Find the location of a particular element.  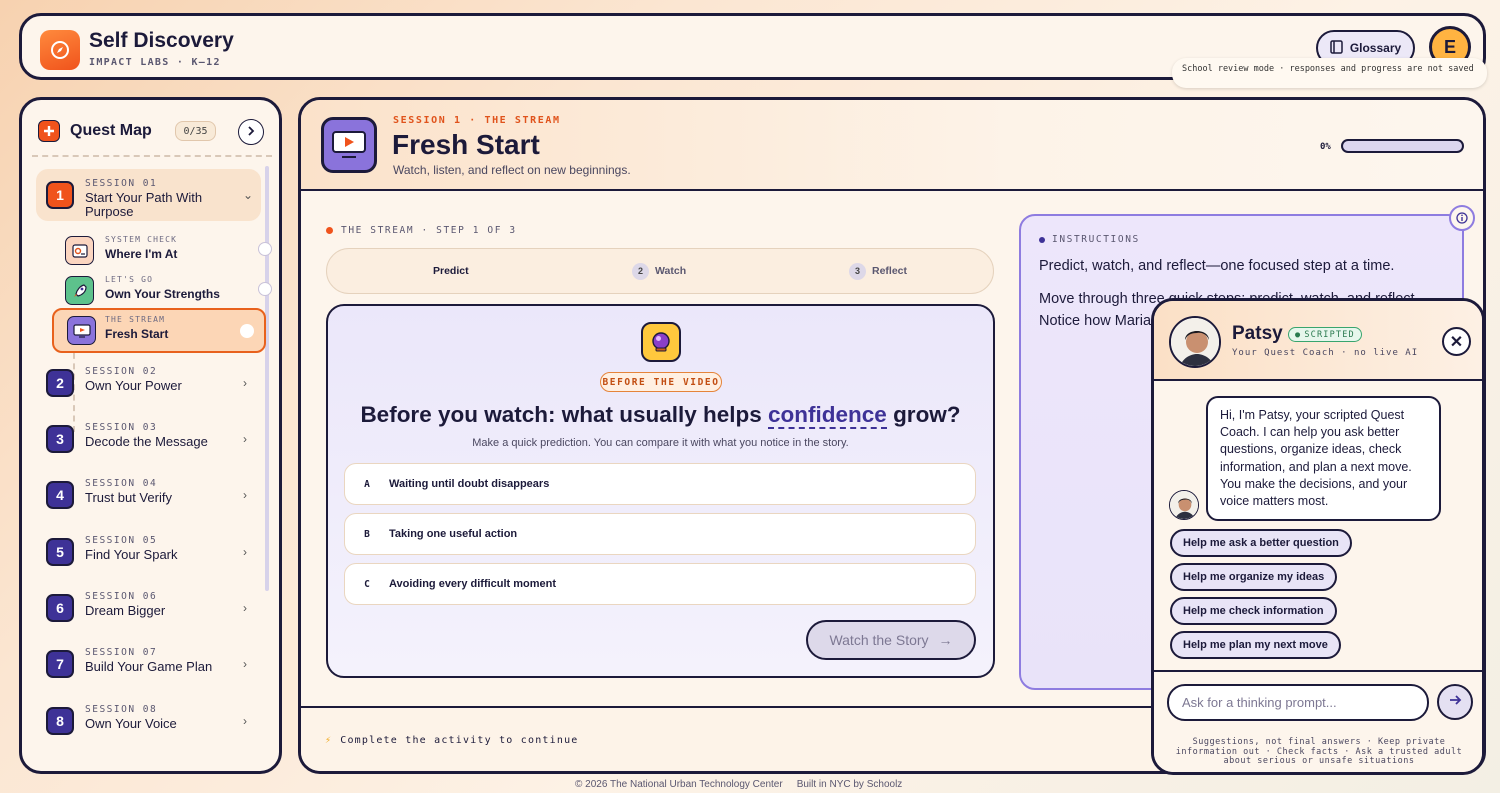

status-radio is located at coordinates (265, 289).